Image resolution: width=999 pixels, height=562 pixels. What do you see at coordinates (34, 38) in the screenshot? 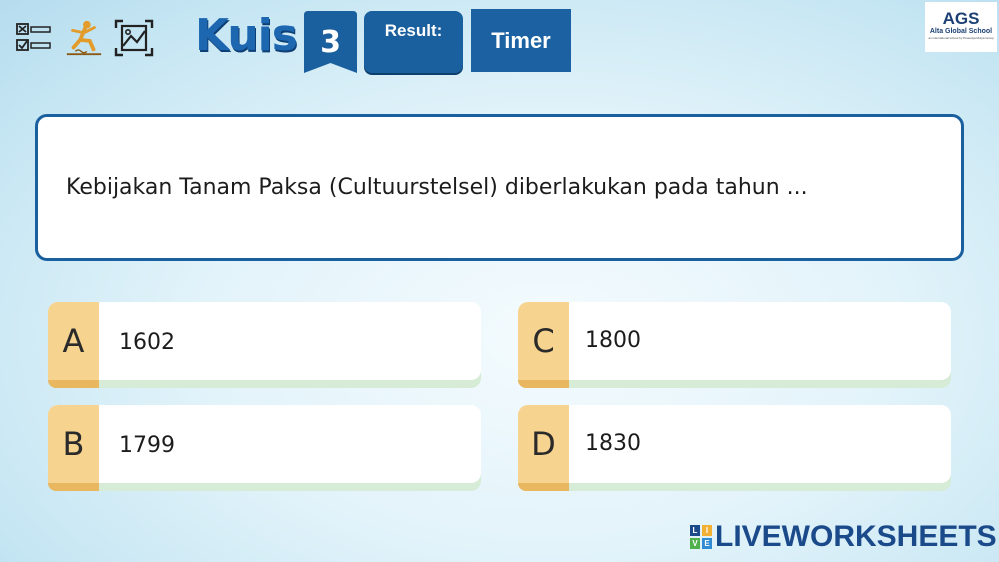
I see `checklist-icon` at bounding box center [34, 38].